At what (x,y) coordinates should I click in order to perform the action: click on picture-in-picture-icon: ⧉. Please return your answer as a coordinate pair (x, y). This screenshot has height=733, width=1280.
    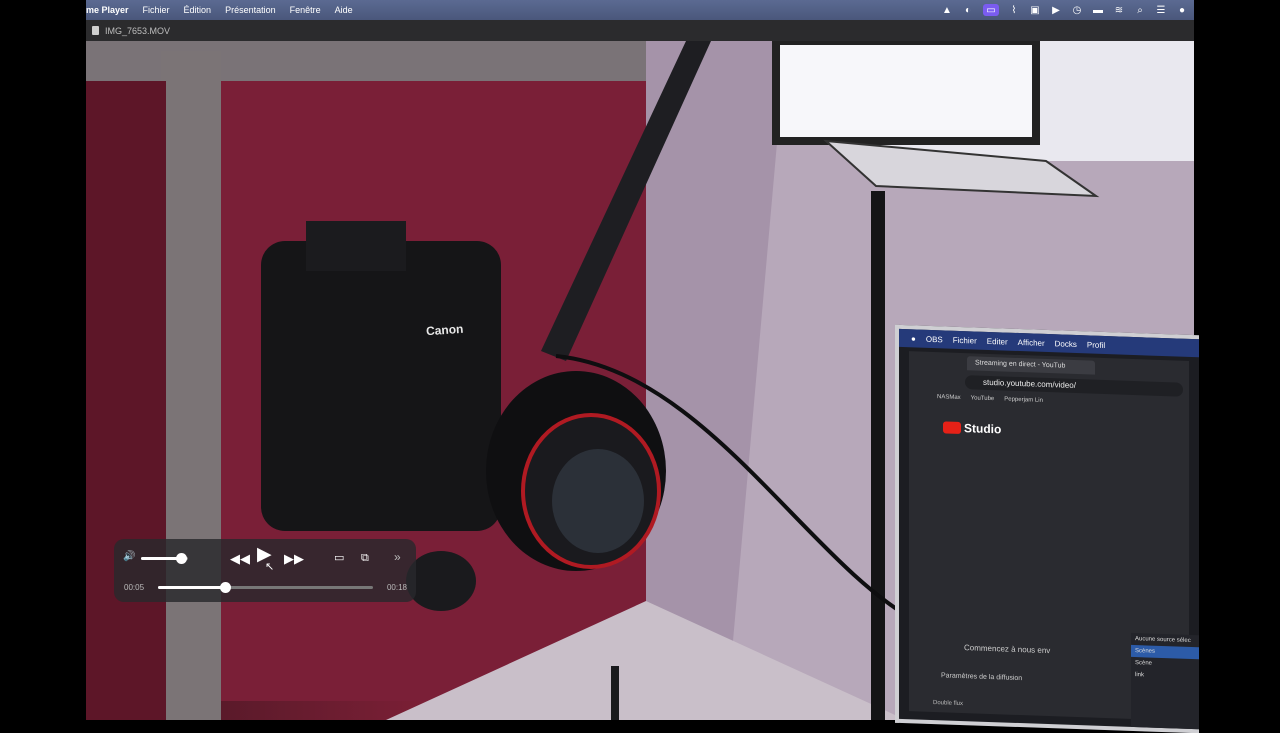
    Looking at the image, I should click on (365, 558).